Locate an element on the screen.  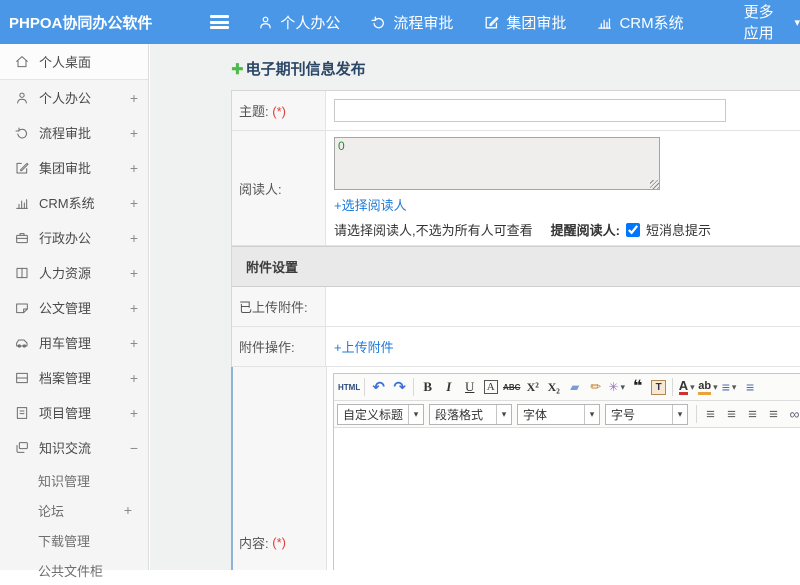
resize-grip-icon is located at coordinates (654, 184).